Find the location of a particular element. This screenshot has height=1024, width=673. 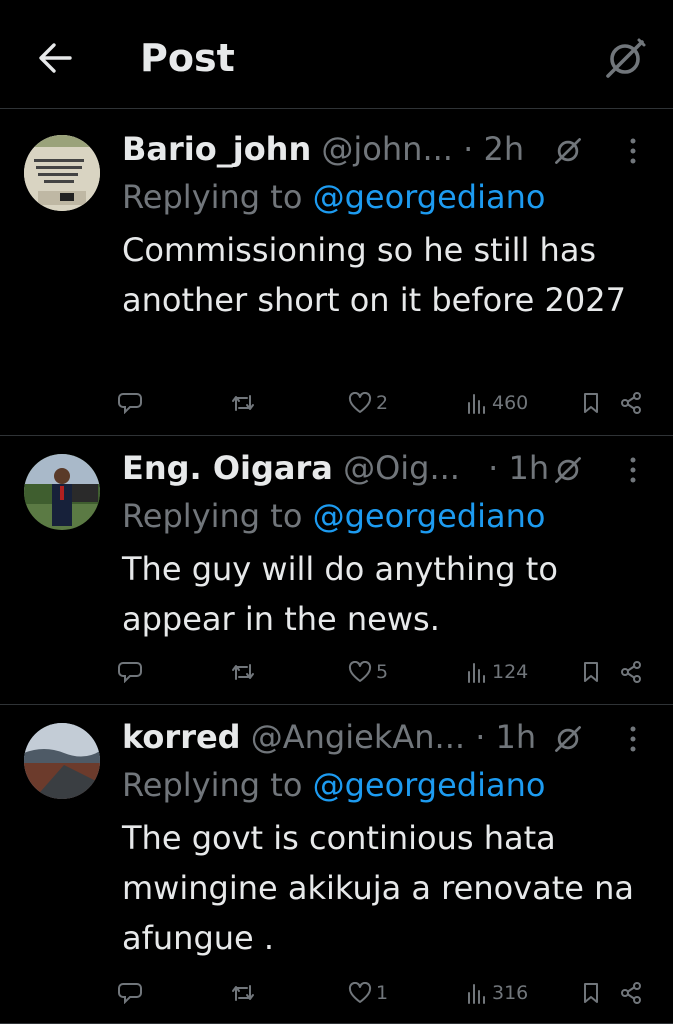

views-button: 460 is located at coordinates (497, 403).